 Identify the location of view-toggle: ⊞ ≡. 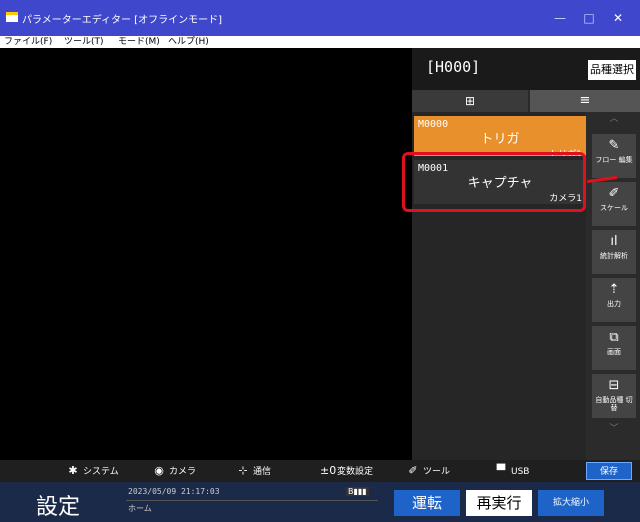
(526, 101).